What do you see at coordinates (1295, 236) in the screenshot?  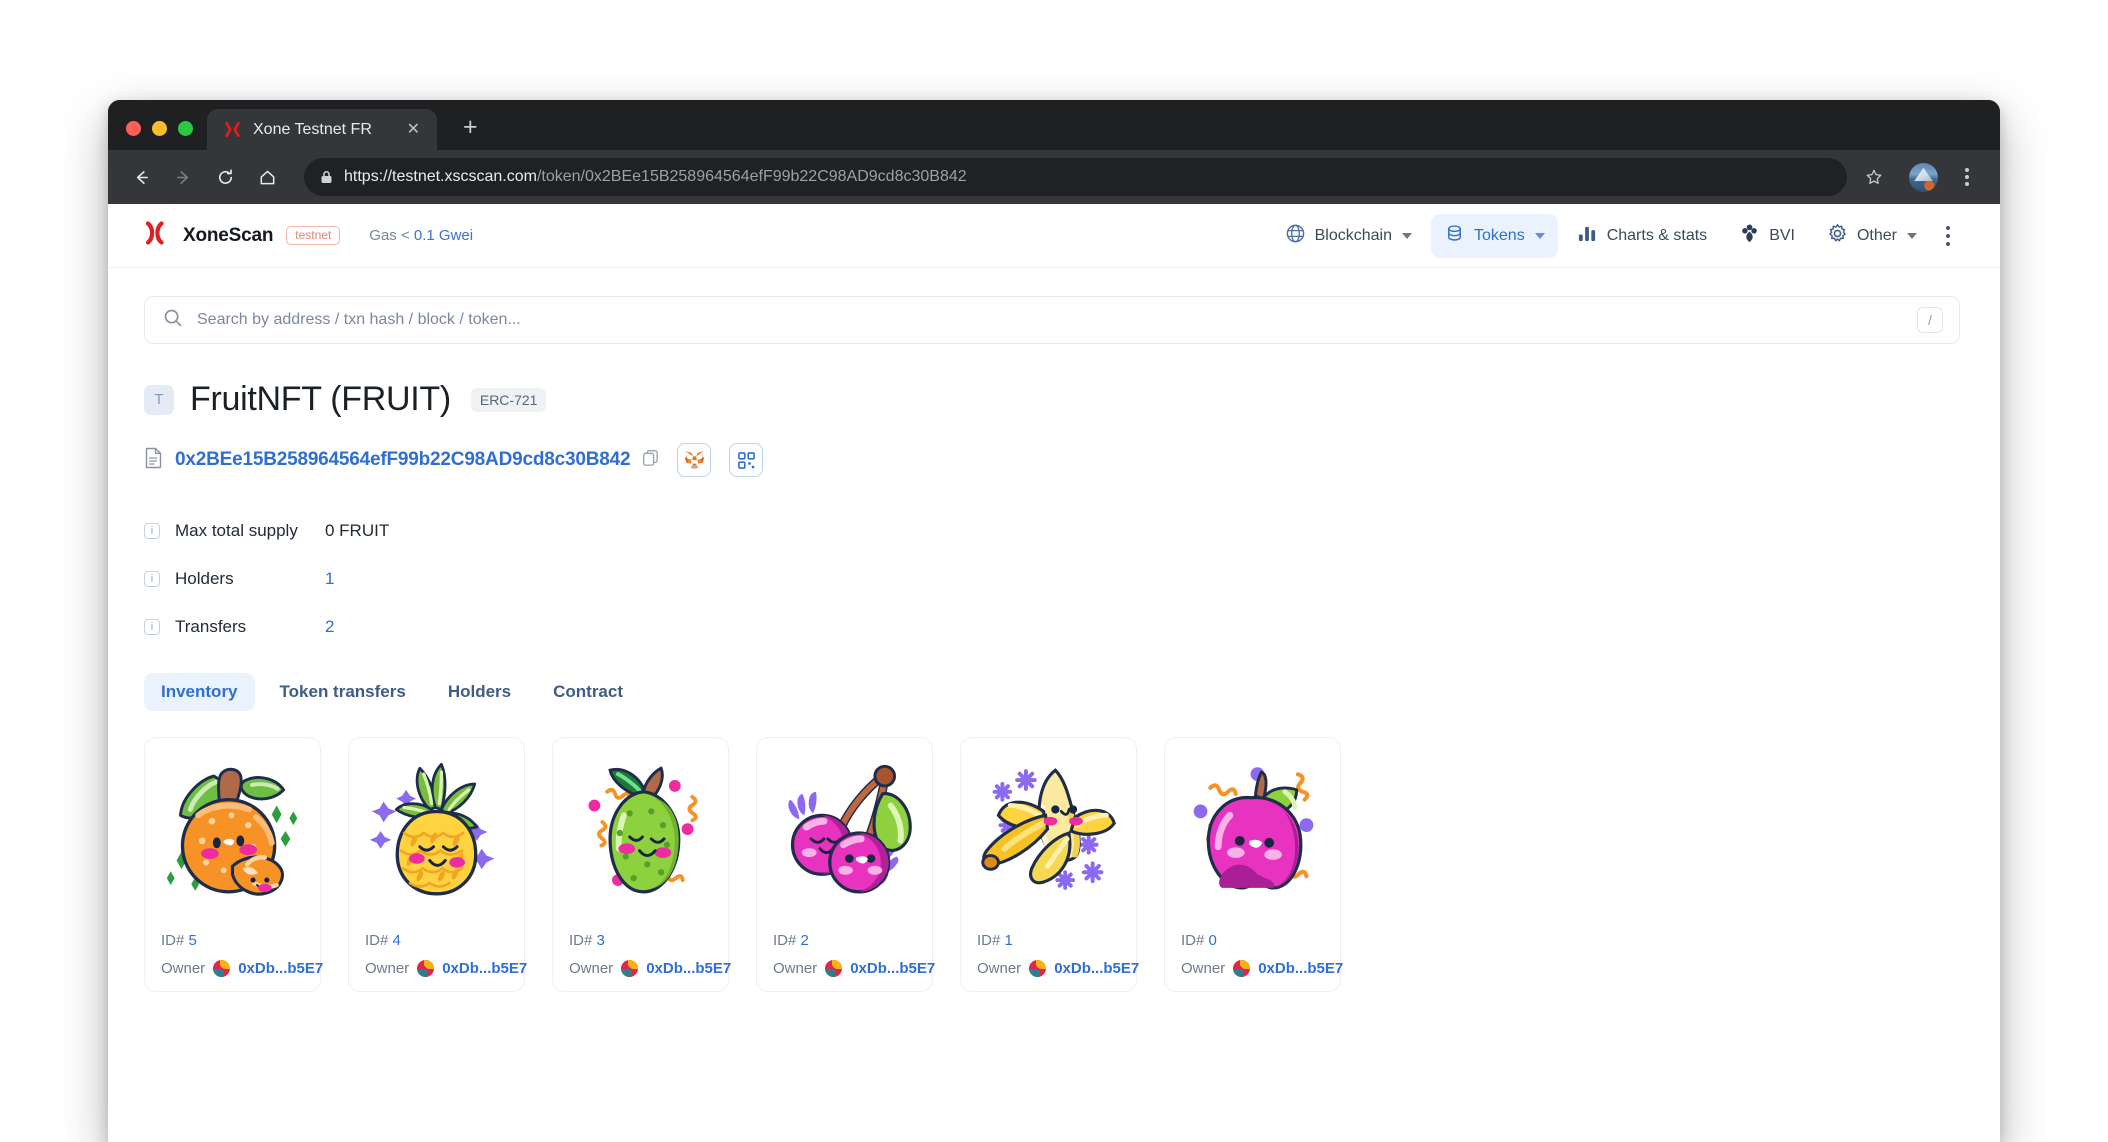 I see `globe-icon` at bounding box center [1295, 236].